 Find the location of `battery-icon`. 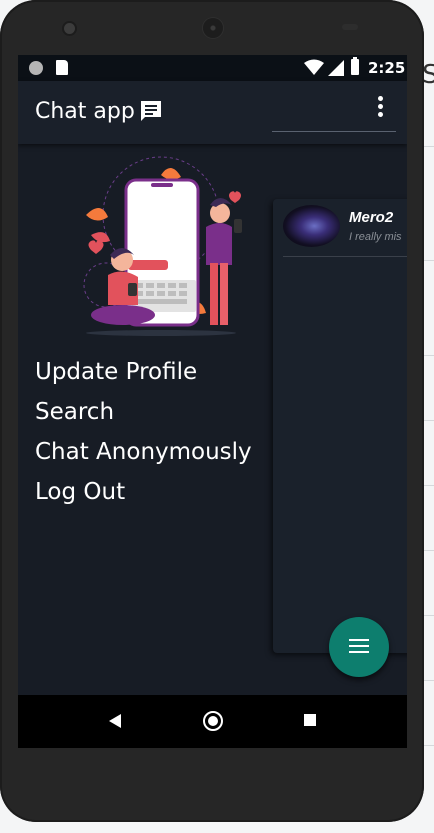

battery-icon is located at coordinates (355, 66).